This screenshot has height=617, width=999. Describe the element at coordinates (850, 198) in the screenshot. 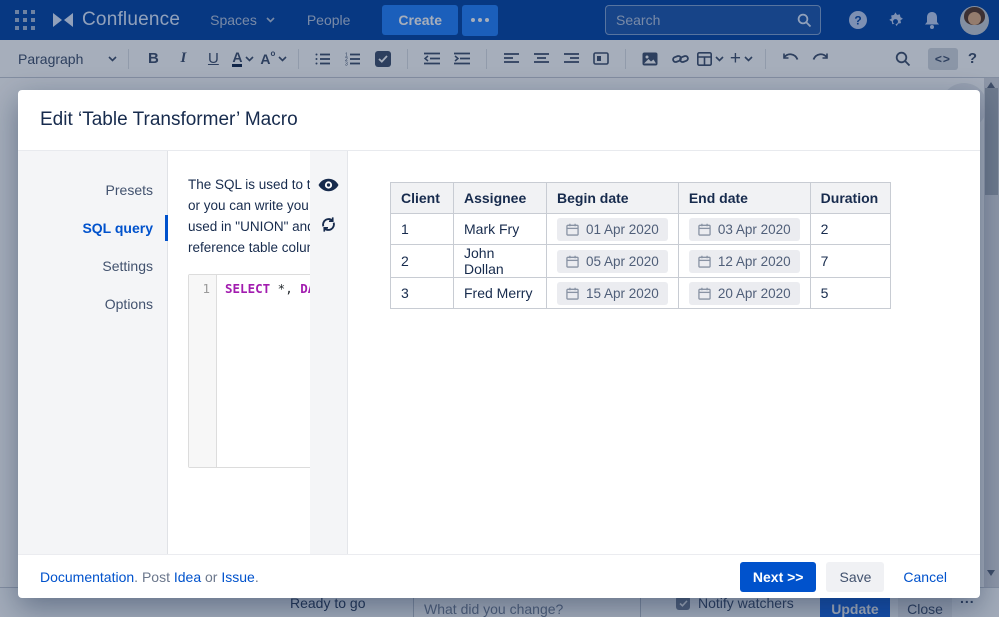

I see `column-header: Duration` at that location.